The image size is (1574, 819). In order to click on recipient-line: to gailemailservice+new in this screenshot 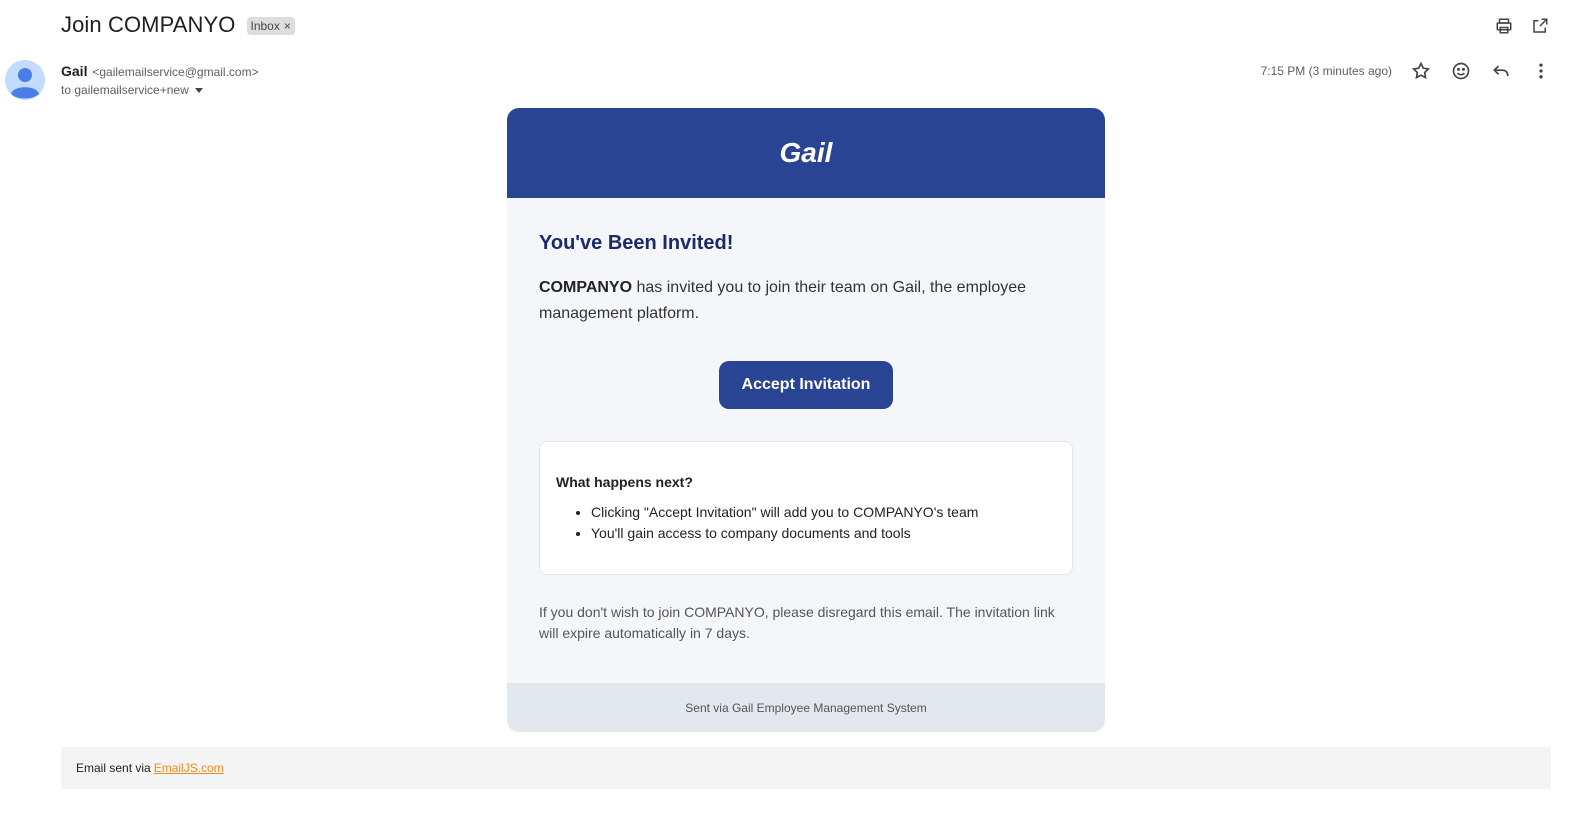, I will do `click(132, 90)`.